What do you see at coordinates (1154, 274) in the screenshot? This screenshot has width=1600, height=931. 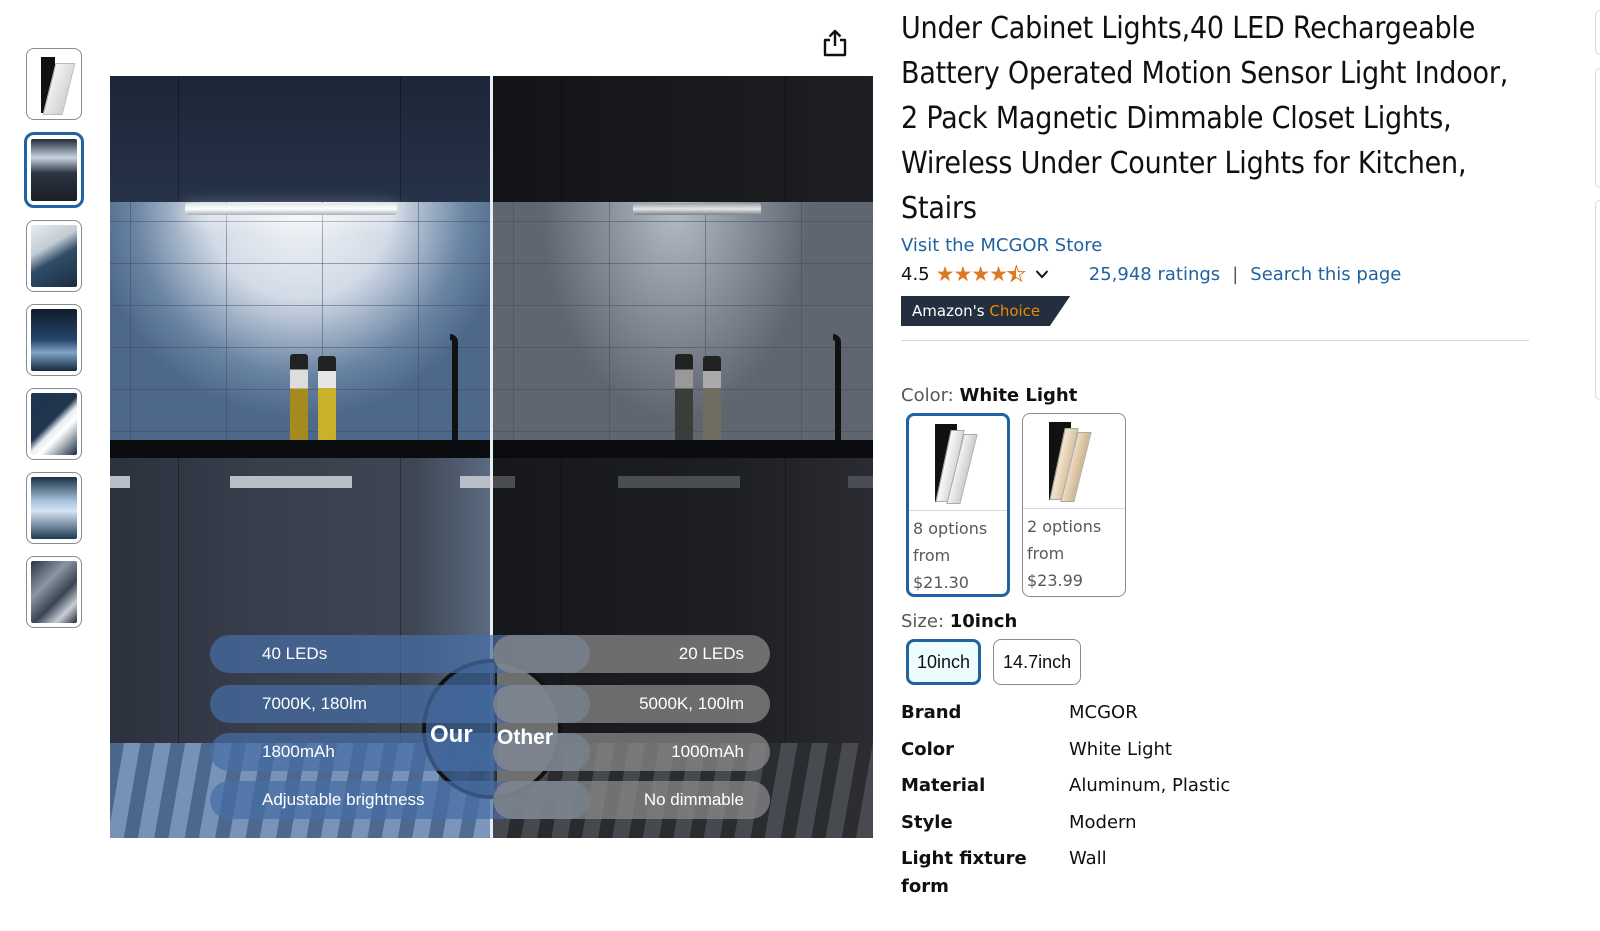 I see `ratings-count-link: 25,948 ratings` at bounding box center [1154, 274].